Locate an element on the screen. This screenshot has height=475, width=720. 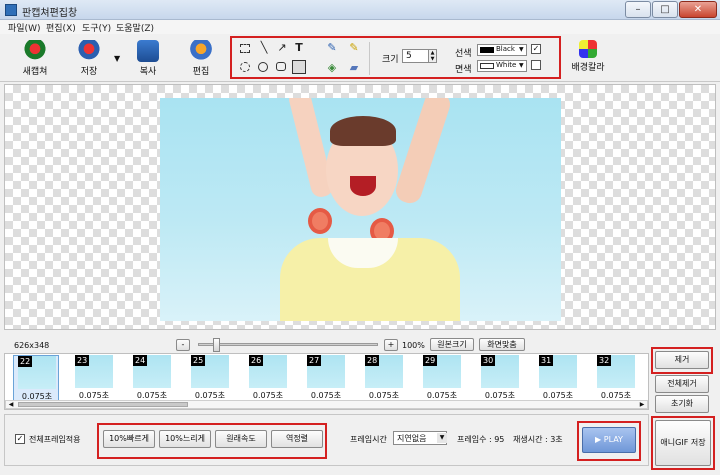
save-label: 저장 is located at coordinates (89, 72).